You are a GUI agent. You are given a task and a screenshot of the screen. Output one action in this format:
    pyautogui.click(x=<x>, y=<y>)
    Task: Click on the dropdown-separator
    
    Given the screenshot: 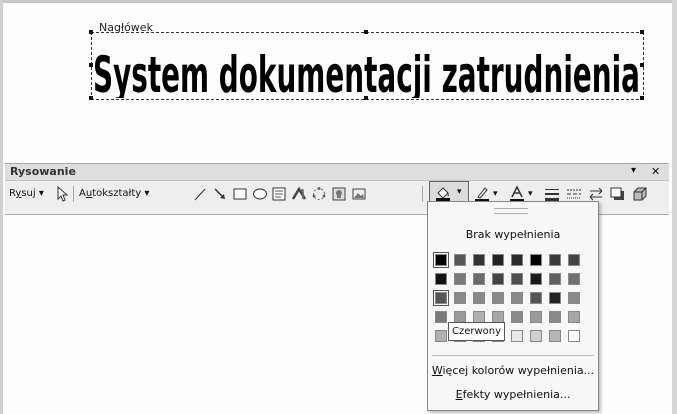 What is the action you would take?
    pyautogui.click(x=513, y=355)
    